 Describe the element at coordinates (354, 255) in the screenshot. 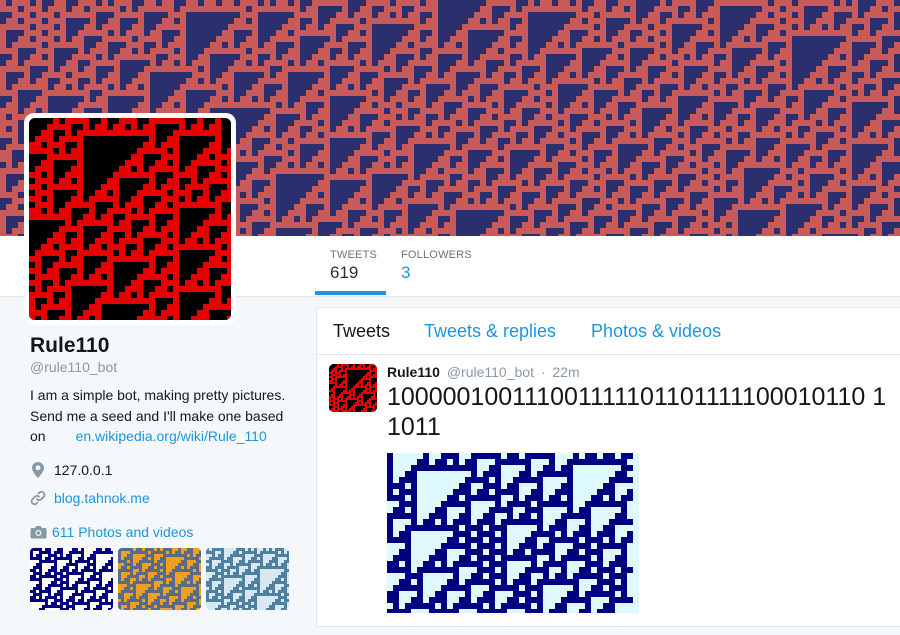

I see `tweets-label: TWEETS` at that location.